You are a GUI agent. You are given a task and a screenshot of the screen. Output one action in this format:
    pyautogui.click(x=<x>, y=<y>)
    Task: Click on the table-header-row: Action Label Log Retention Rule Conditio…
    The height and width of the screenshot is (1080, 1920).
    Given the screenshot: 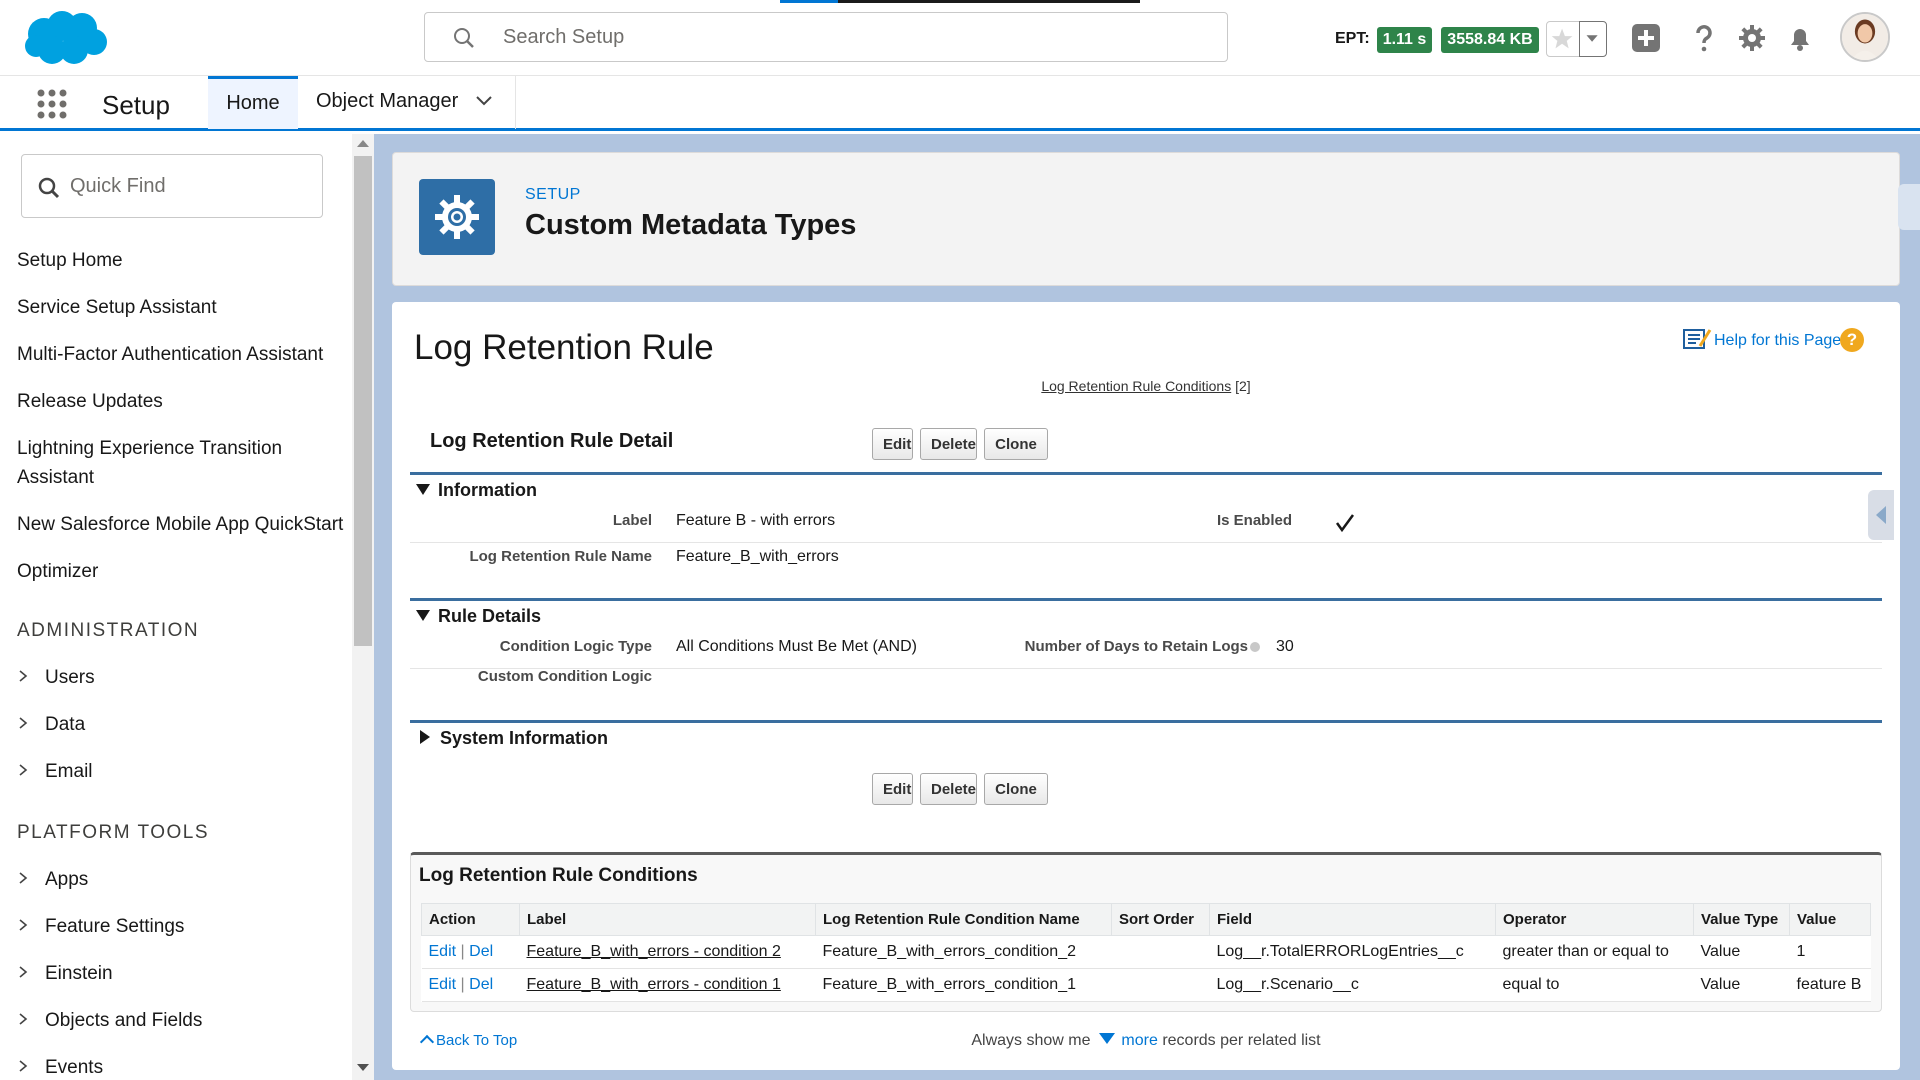 What is the action you would take?
    pyautogui.click(x=1146, y=919)
    